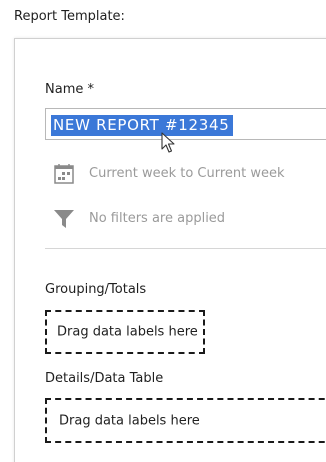  I want to click on filter-icon, so click(64, 219).